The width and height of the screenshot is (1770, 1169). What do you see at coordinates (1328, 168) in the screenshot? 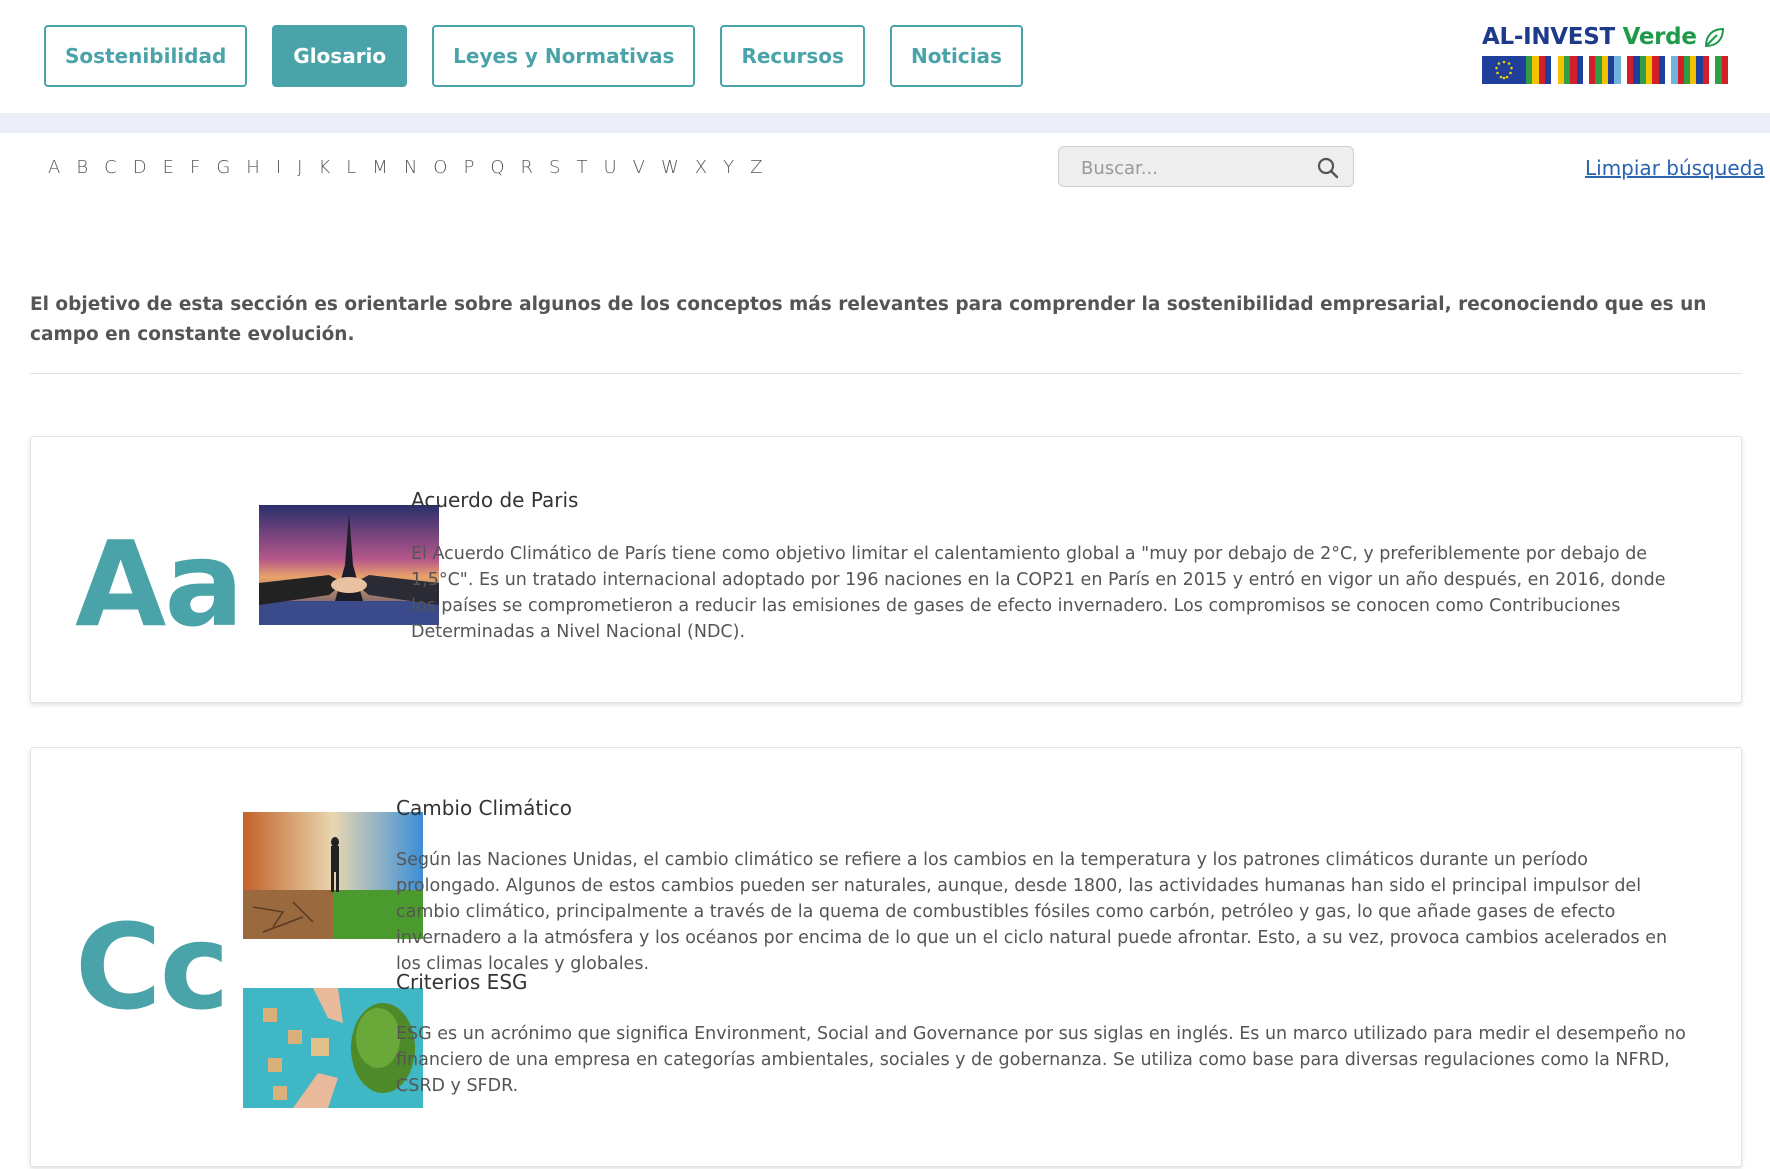
I see `search-icon` at bounding box center [1328, 168].